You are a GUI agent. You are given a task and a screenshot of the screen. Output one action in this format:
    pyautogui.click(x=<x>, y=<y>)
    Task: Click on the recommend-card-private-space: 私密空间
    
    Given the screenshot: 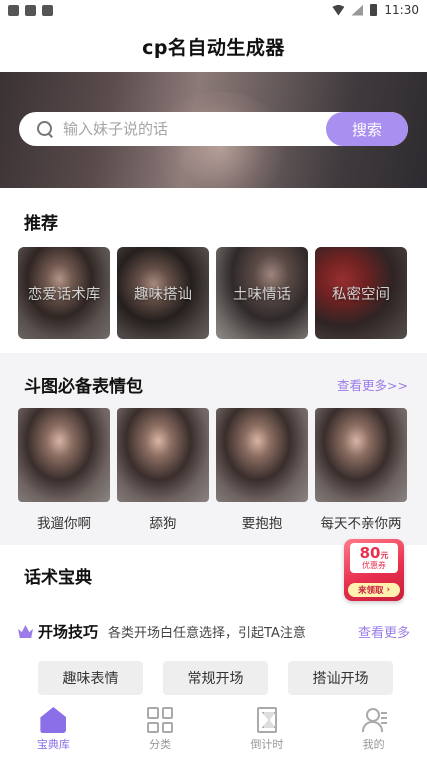 What is the action you would take?
    pyautogui.click(x=361, y=293)
    